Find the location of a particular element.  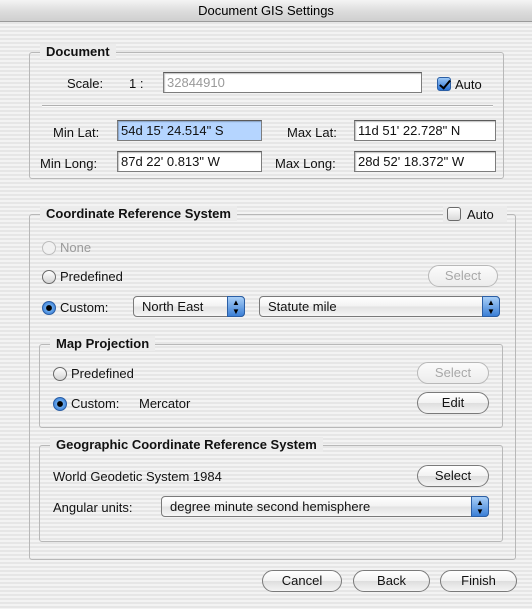

geo-crs-legend: Geographic Coordinate Reference System is located at coordinates (186, 444).